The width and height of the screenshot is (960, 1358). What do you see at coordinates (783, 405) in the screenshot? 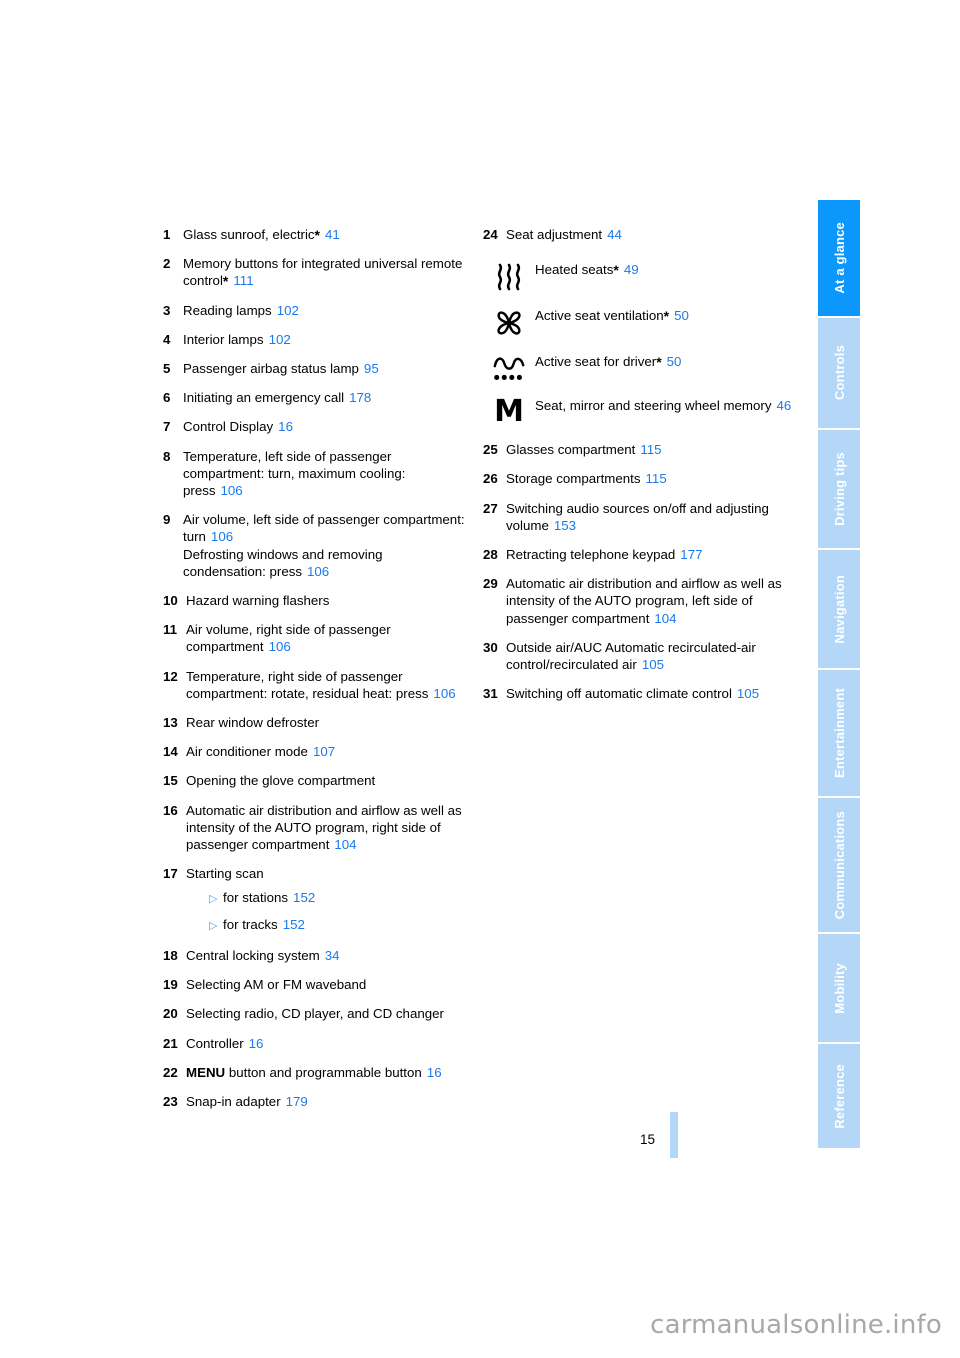
I see `page-reference: 46` at bounding box center [783, 405].